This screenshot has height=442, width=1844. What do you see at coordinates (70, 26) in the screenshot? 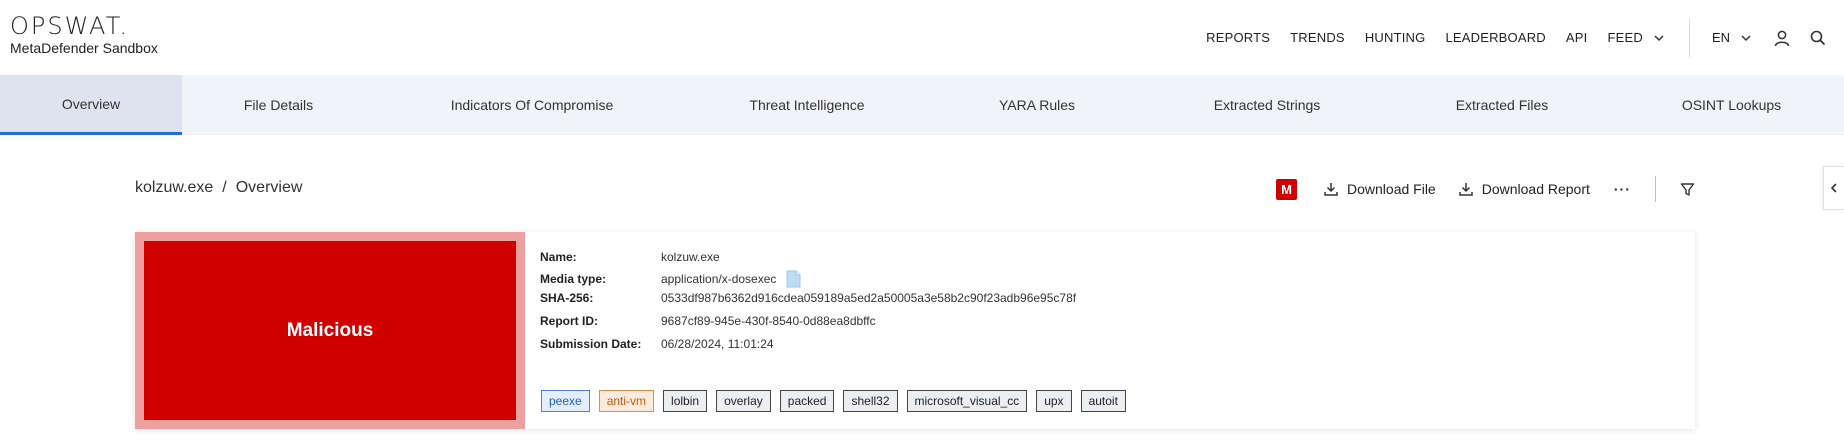
I see `logo-text: OPSWAT.` at bounding box center [70, 26].